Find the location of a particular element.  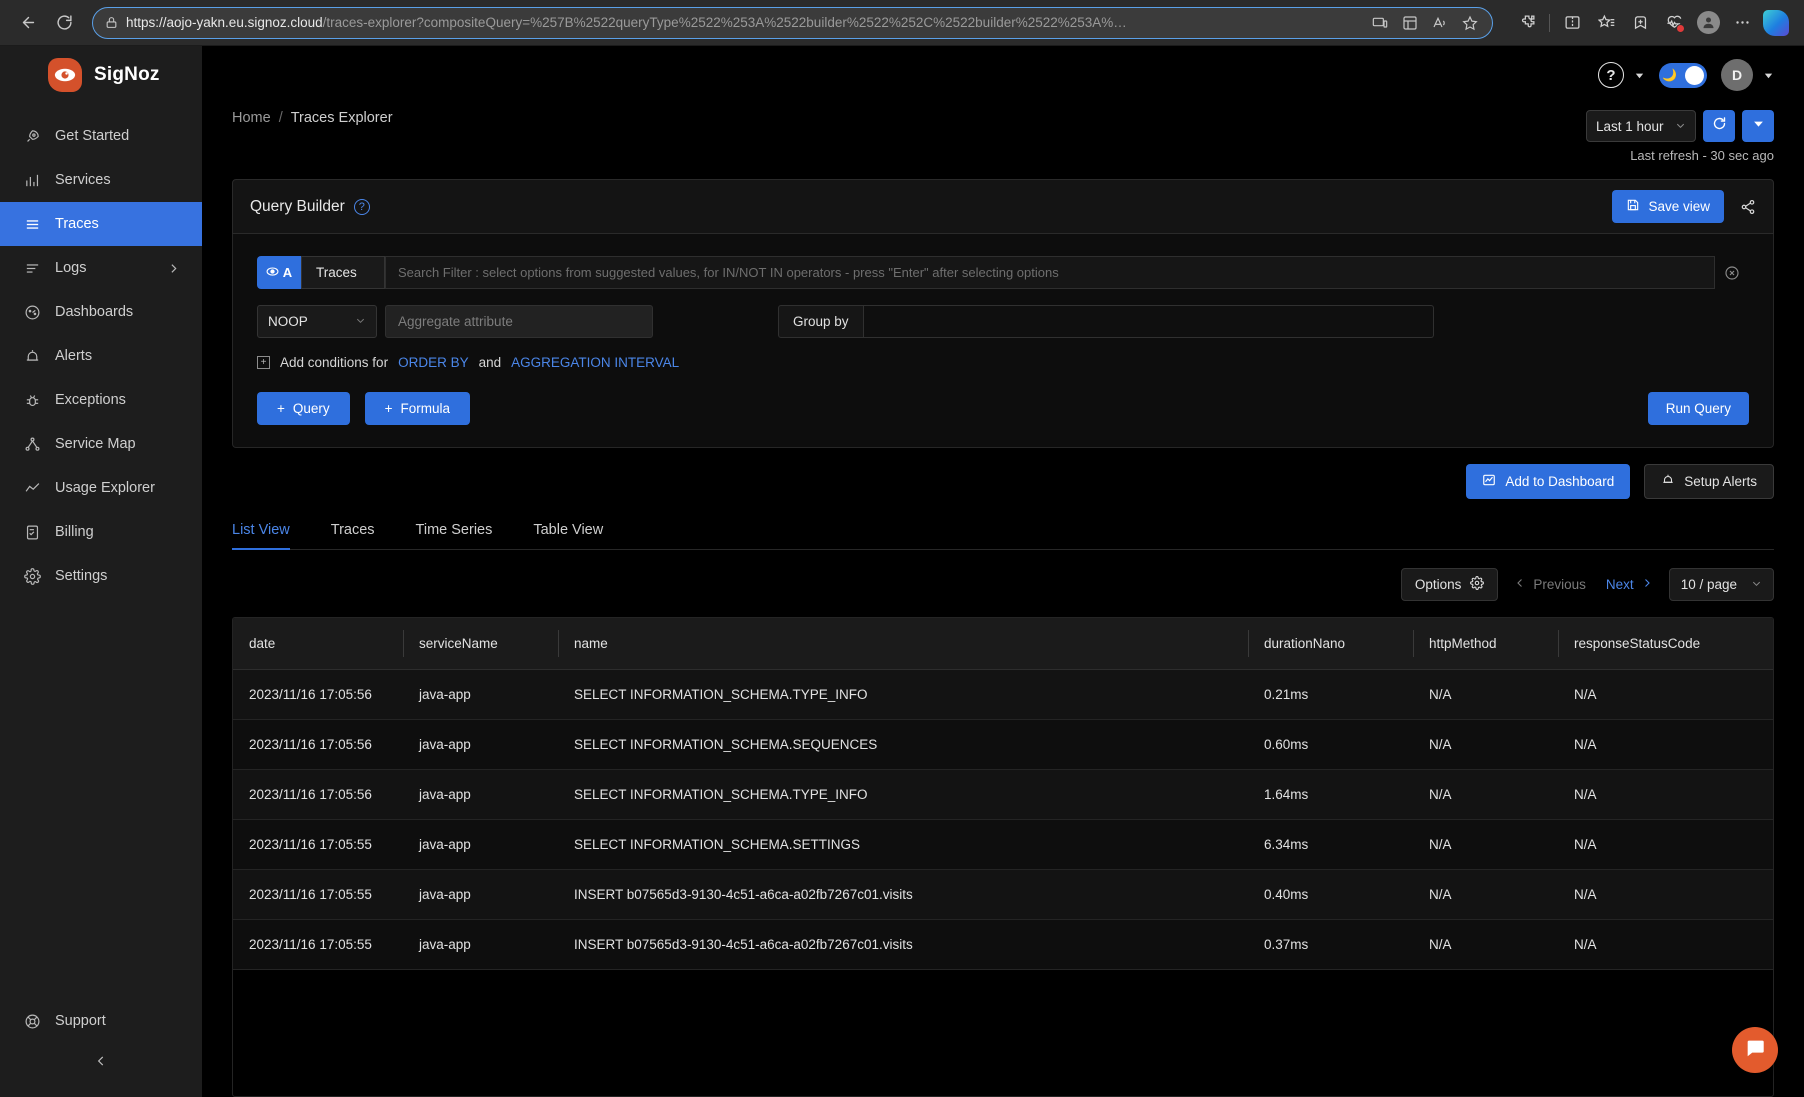

browser-essentials-icon is located at coordinates (1674, 23).